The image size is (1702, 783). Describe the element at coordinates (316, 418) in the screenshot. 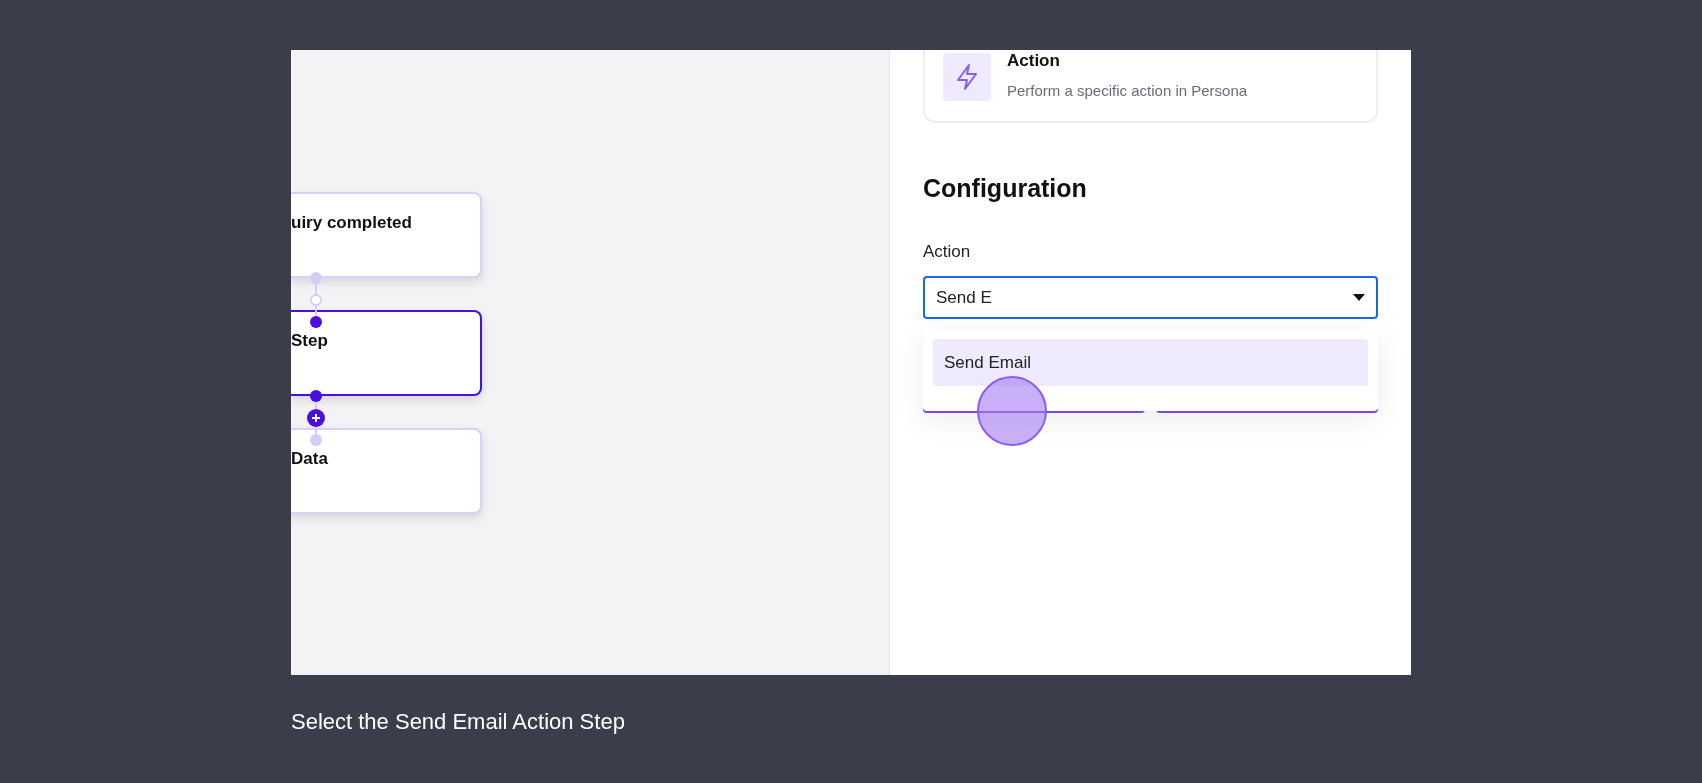

I see `add-step-button` at that location.